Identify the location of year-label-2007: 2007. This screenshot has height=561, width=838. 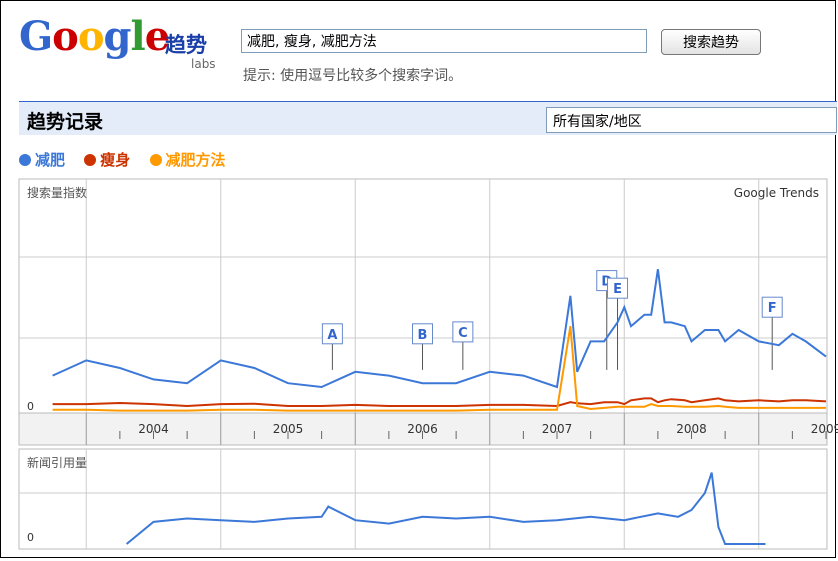
(557, 429).